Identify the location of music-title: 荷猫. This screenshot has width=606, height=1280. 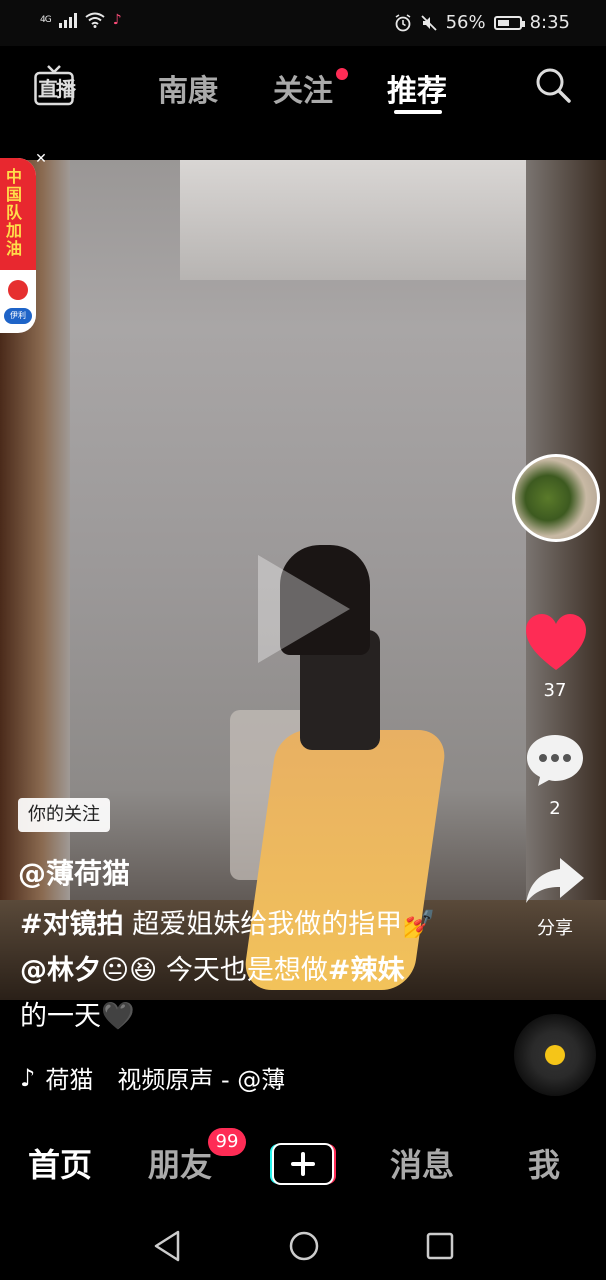
(69, 1080).